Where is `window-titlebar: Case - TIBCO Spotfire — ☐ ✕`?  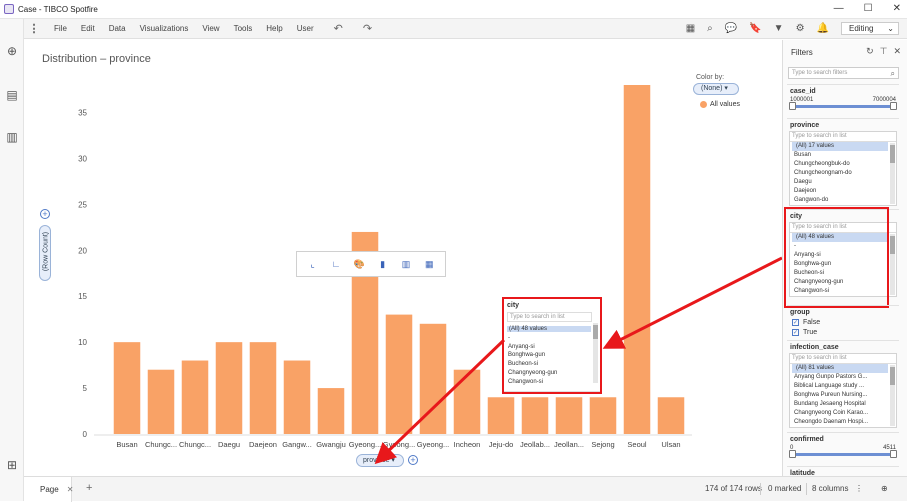 window-titlebar: Case - TIBCO Spotfire — ☐ ✕ is located at coordinates (453, 9).